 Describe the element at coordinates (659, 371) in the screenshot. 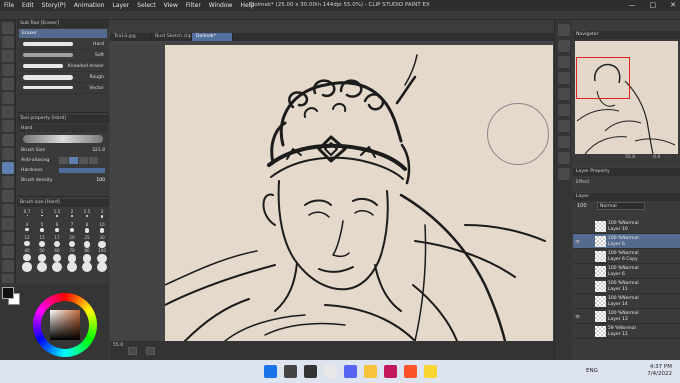

I see `clock: 4:37 PM 7/4/2022` at that location.